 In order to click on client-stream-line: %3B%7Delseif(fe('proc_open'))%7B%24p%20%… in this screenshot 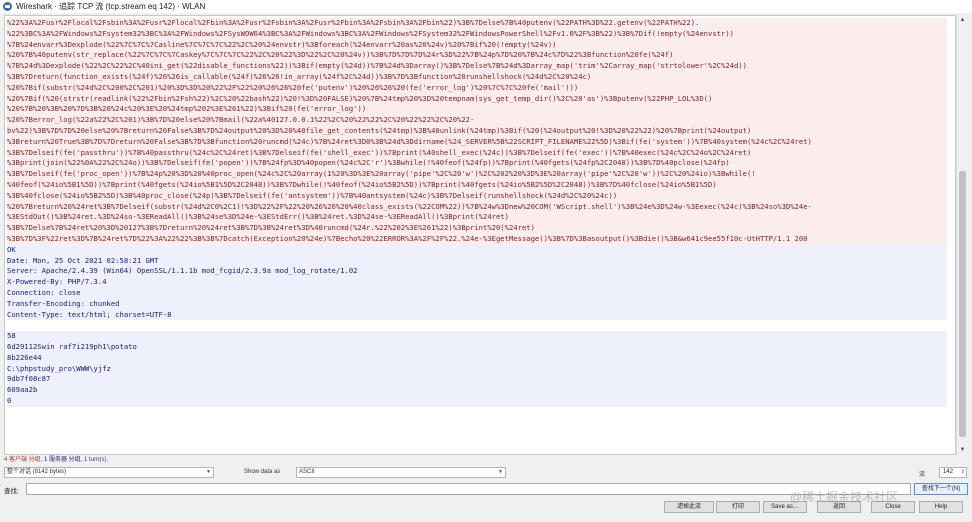, I will do `click(477, 174)`.